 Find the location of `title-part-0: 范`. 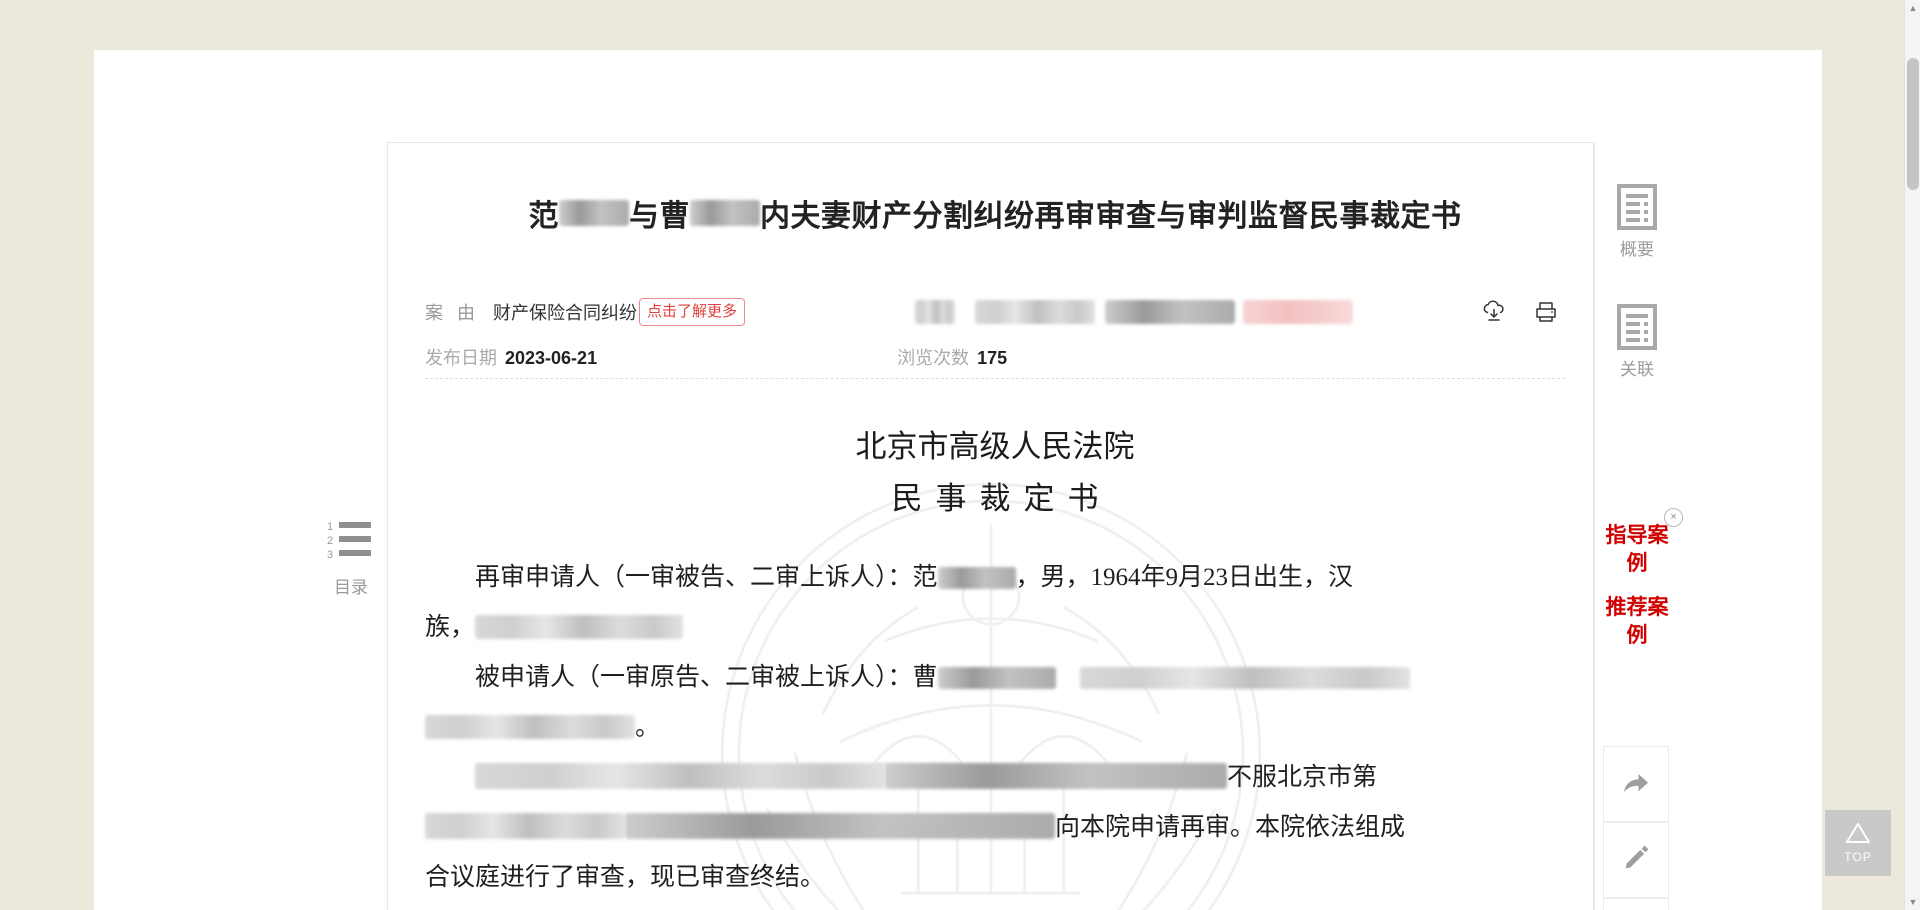

title-part-0: 范 is located at coordinates (543, 216).